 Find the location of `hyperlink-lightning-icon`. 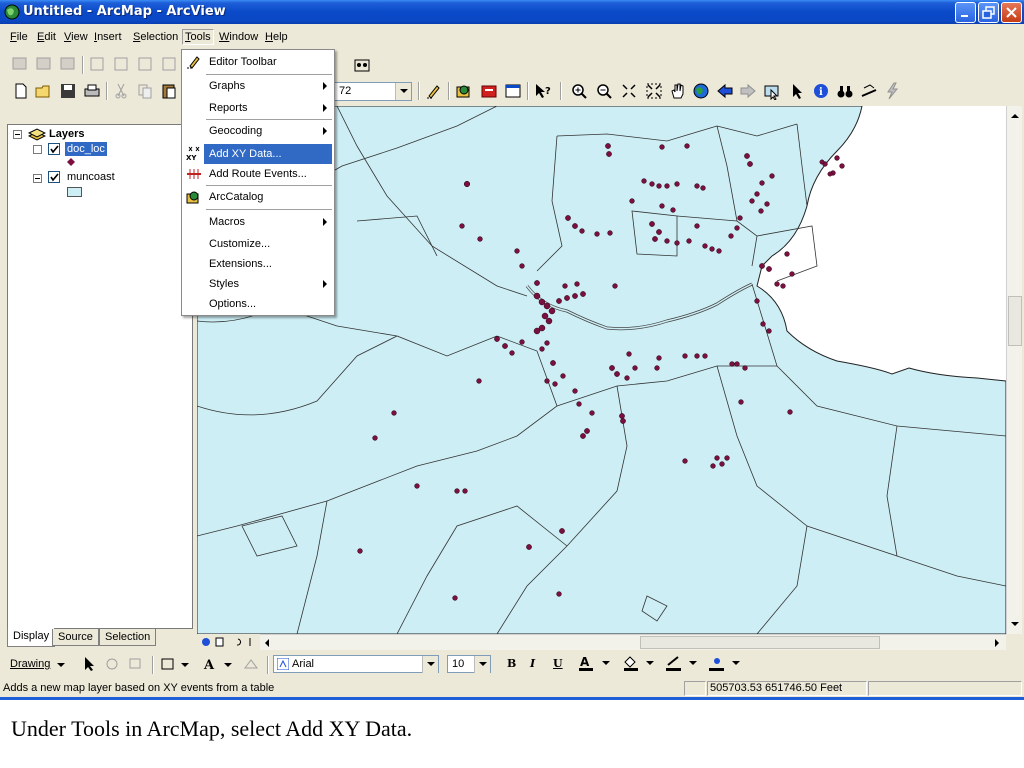

hyperlink-lightning-icon is located at coordinates (892, 91).